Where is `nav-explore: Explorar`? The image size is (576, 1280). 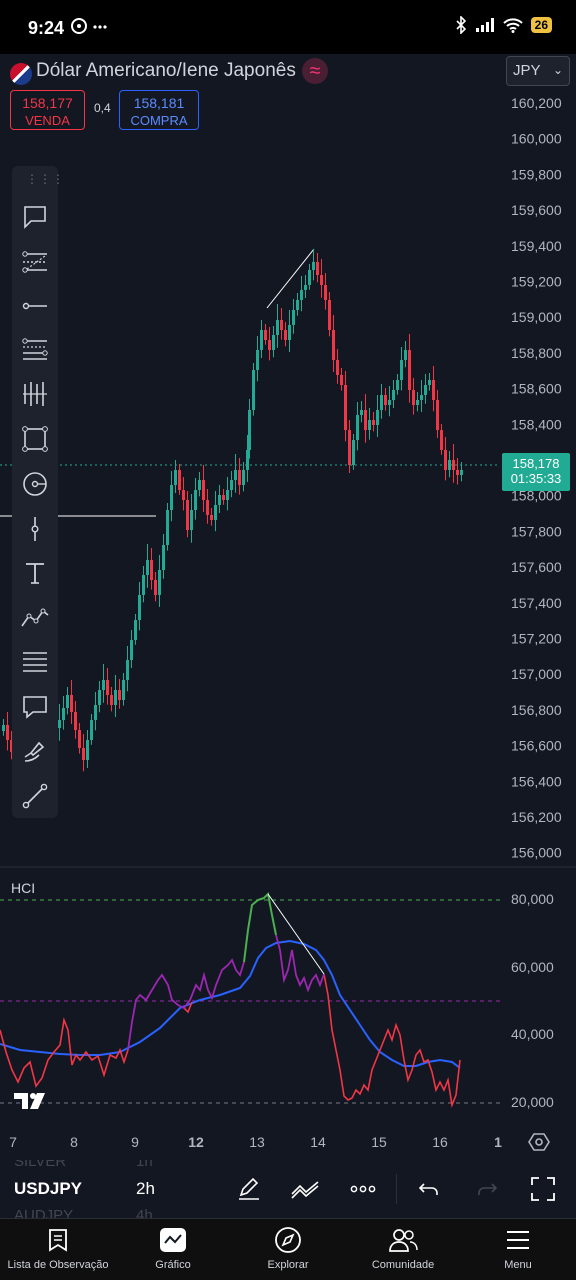 nav-explore: Explorar is located at coordinates (288, 1248).